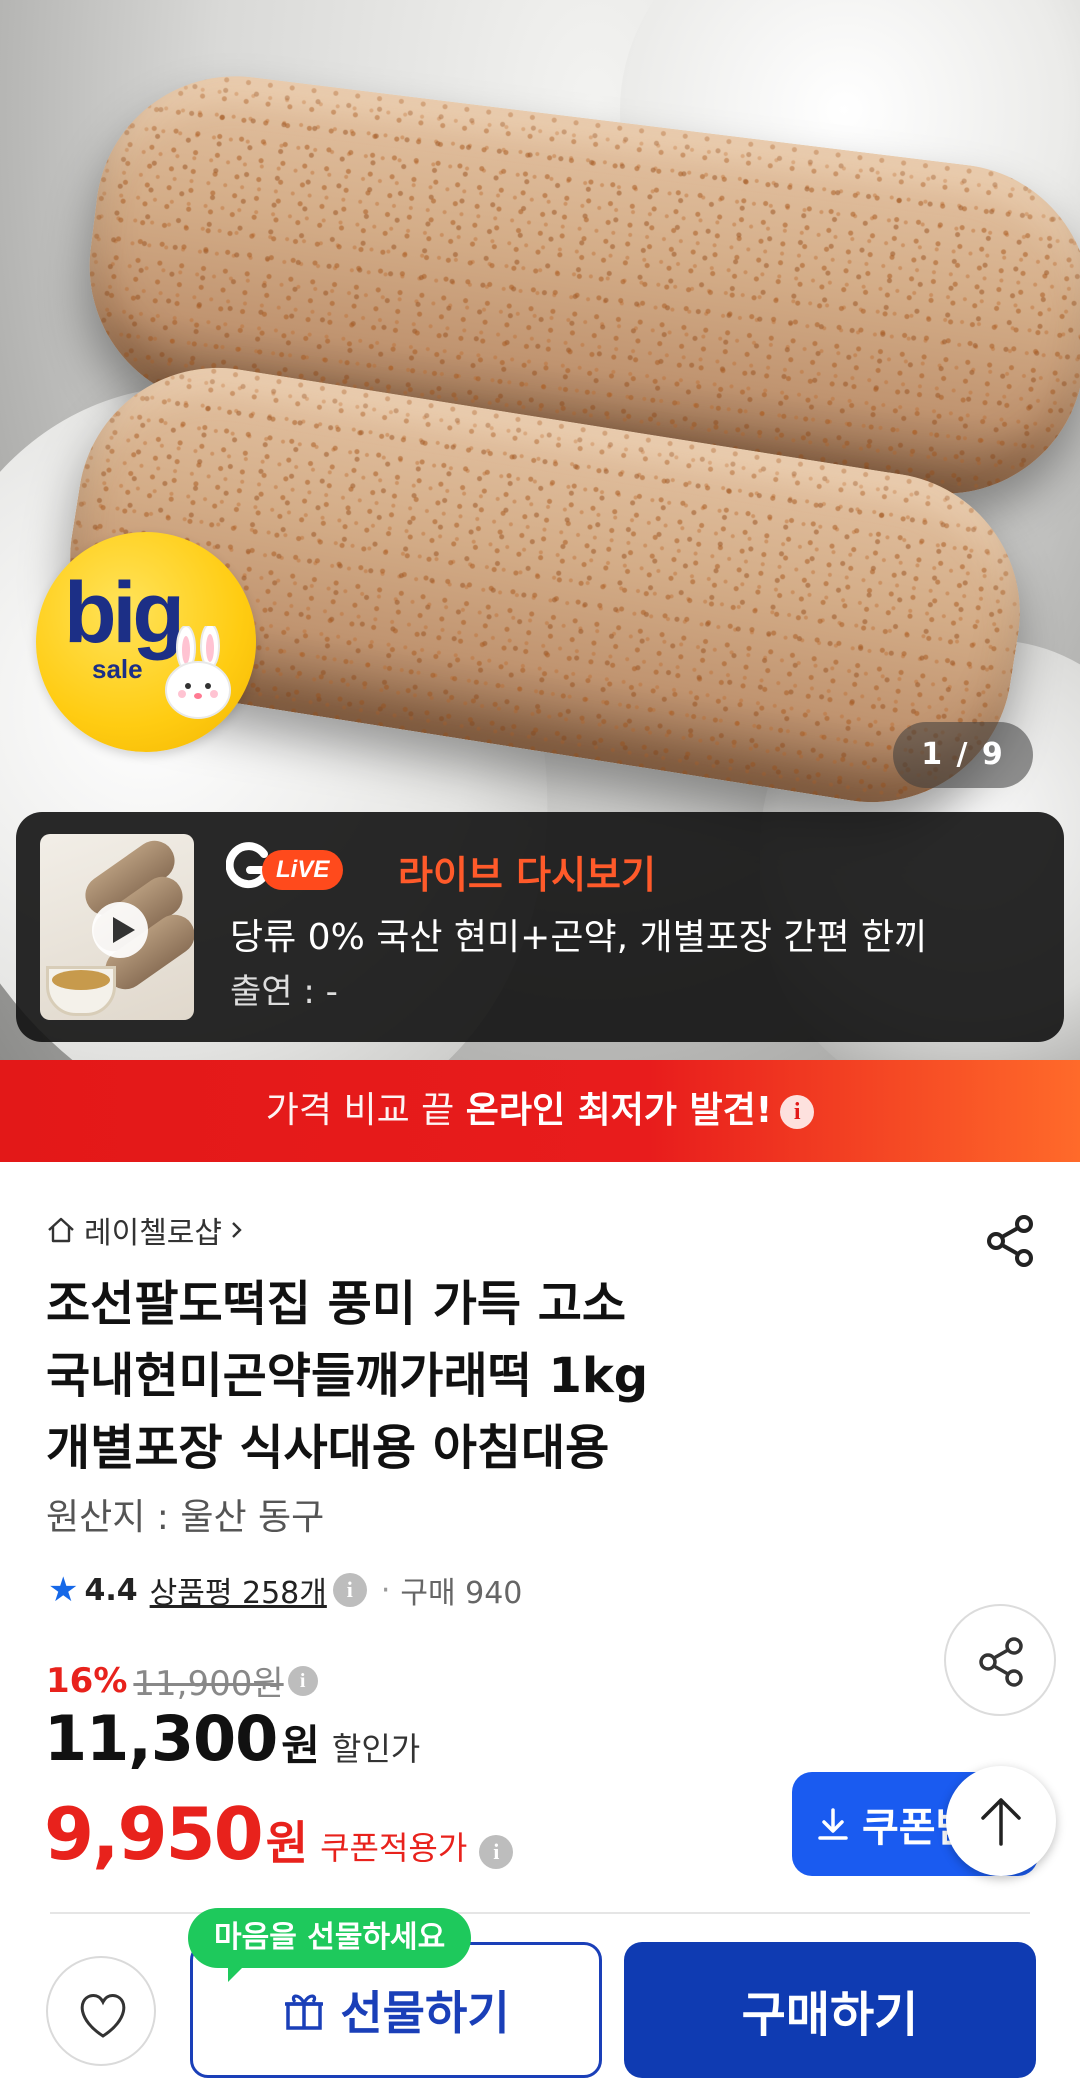 The width and height of the screenshot is (1080, 2100). What do you see at coordinates (185, 1517) in the screenshot?
I see `origin-text: 원산지 : 울산 동구` at bounding box center [185, 1517].